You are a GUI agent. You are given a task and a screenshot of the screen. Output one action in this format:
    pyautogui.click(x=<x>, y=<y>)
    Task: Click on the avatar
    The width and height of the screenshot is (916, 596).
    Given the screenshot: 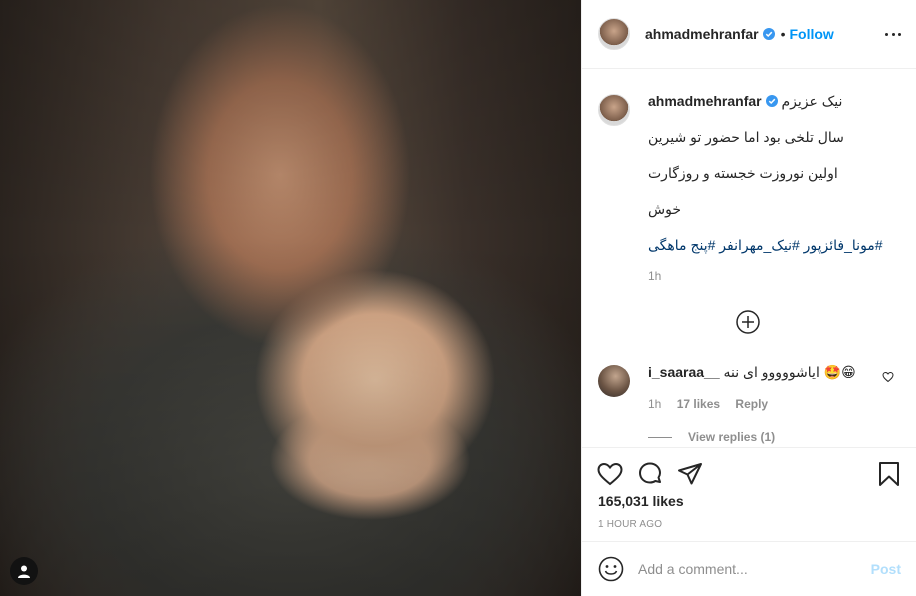 What is the action you would take?
    pyautogui.click(x=614, y=34)
    